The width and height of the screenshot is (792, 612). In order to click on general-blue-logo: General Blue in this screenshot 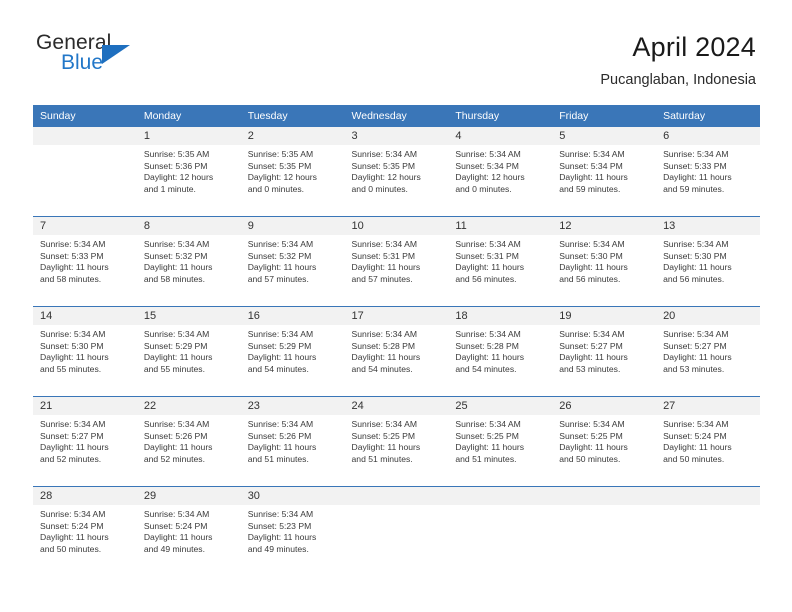, I will do `click(91, 56)`.